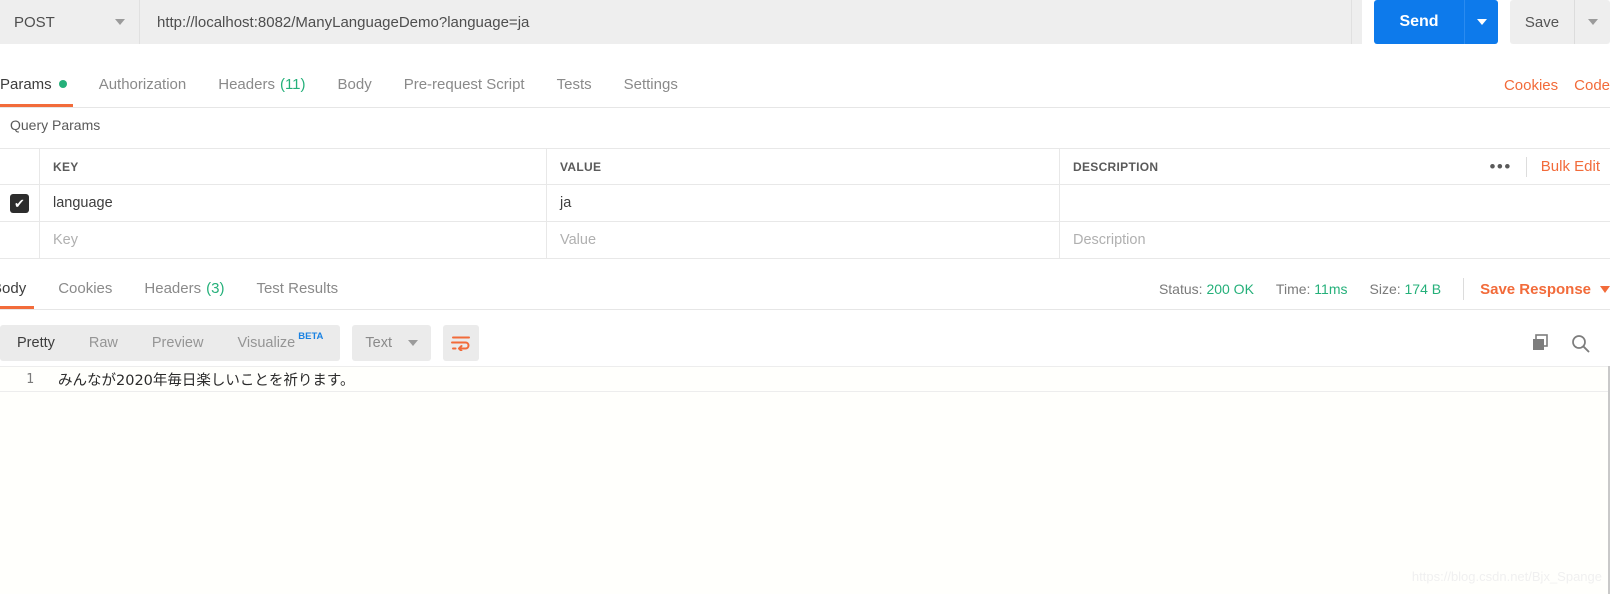 This screenshot has width=1610, height=594. What do you see at coordinates (246, 84) in the screenshot?
I see `tab-headers-label: Headers` at bounding box center [246, 84].